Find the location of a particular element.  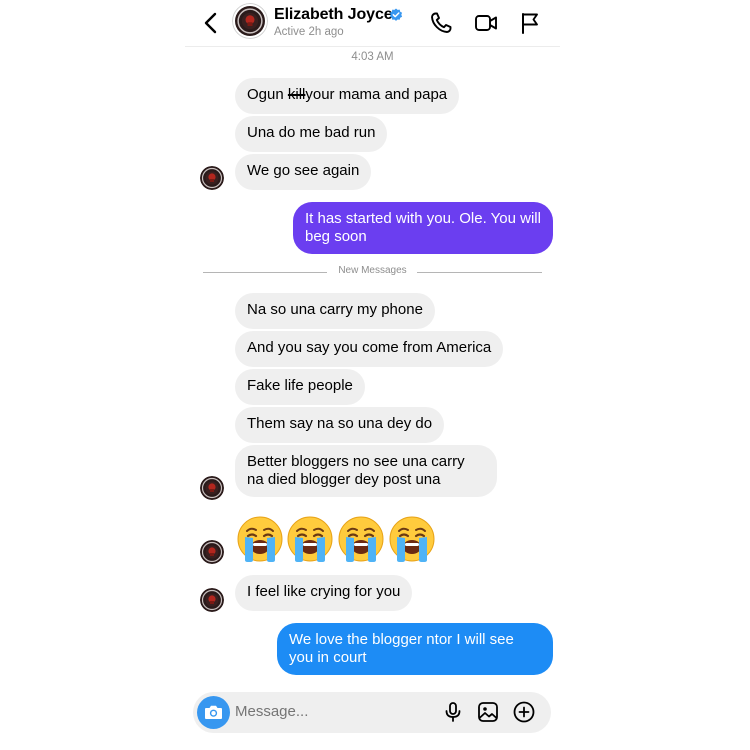

verified-badge-icon is located at coordinates (396, 14).